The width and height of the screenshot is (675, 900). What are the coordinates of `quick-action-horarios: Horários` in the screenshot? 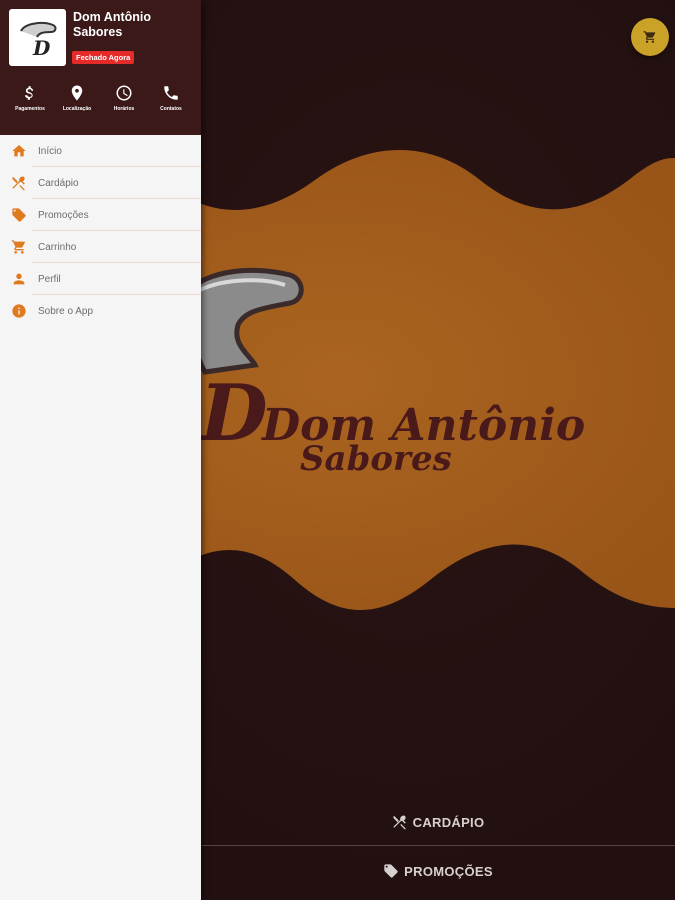 It's located at (124, 98).